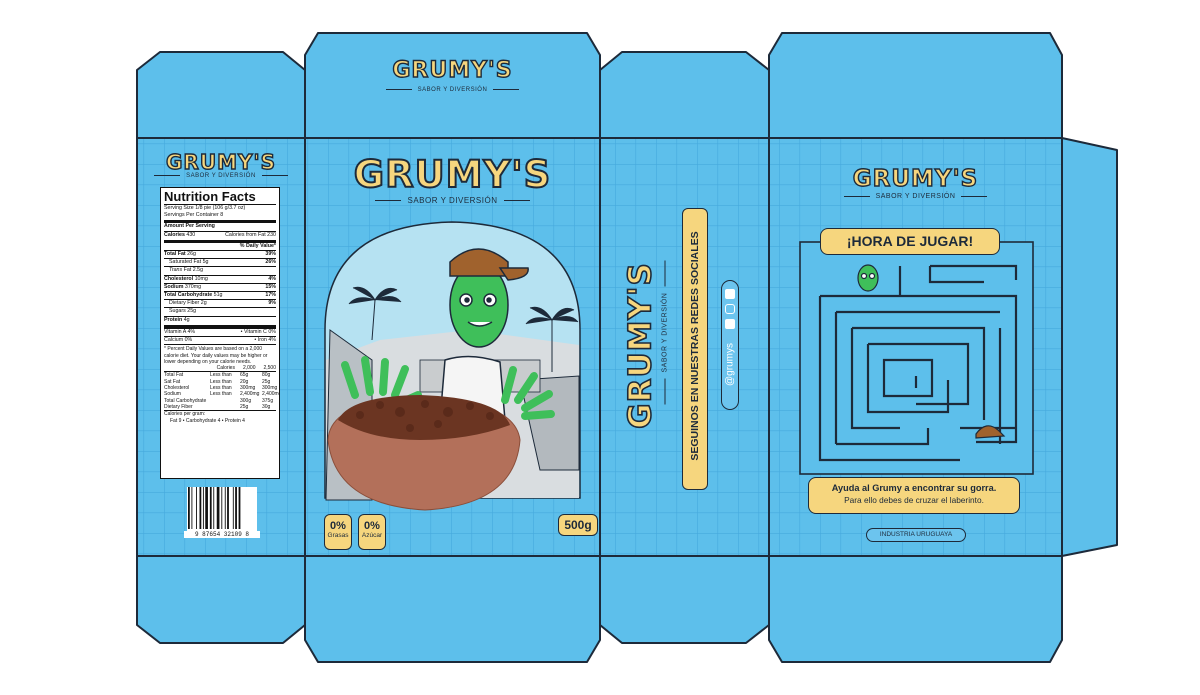 The image size is (1200, 695). I want to click on glue-flap, so click(1089, 347).